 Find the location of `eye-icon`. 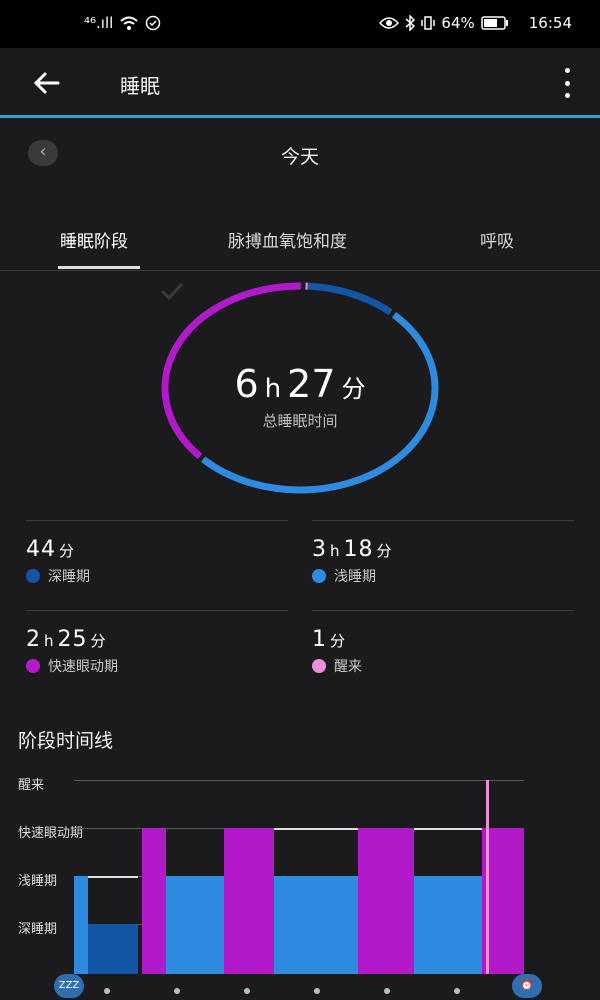

eye-icon is located at coordinates (389, 23).